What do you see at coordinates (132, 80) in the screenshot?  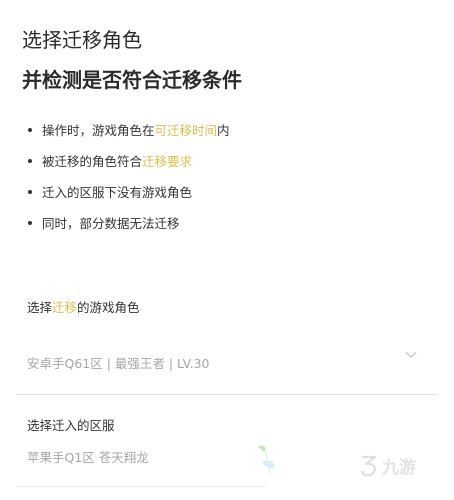 I see `page-subtitle: 并检测是否符合迁移条件` at bounding box center [132, 80].